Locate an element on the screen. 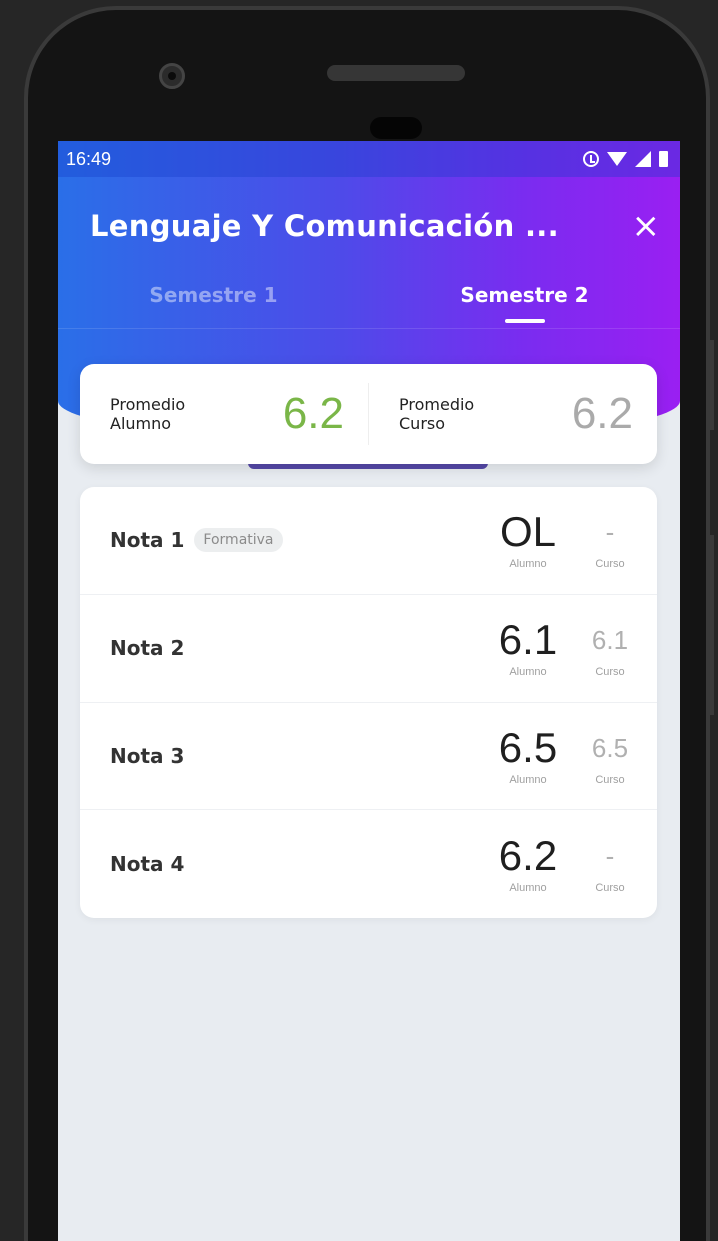  status-icons is located at coordinates (625, 159).